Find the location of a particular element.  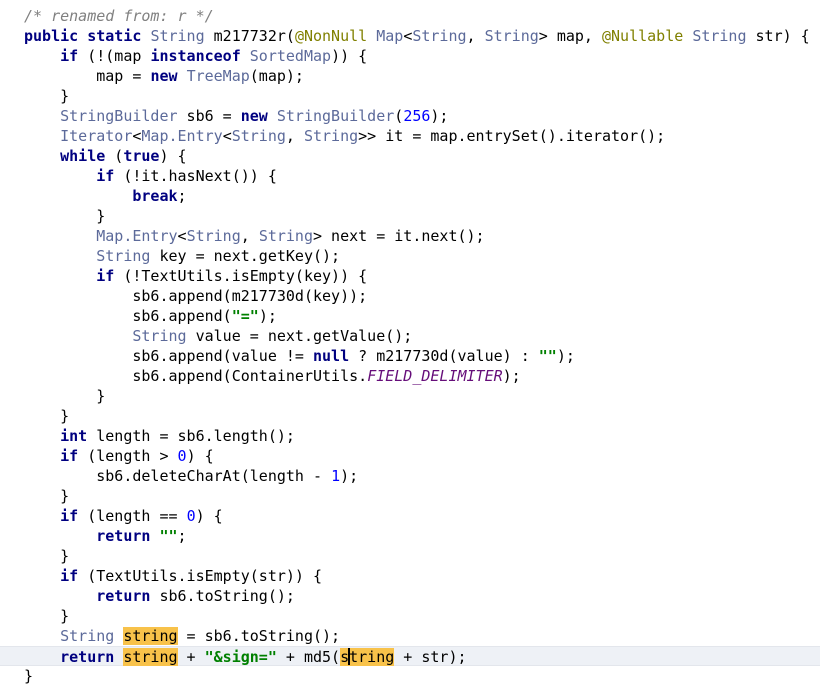

code-line: int length = sb6.length(); is located at coordinates (410, 436).